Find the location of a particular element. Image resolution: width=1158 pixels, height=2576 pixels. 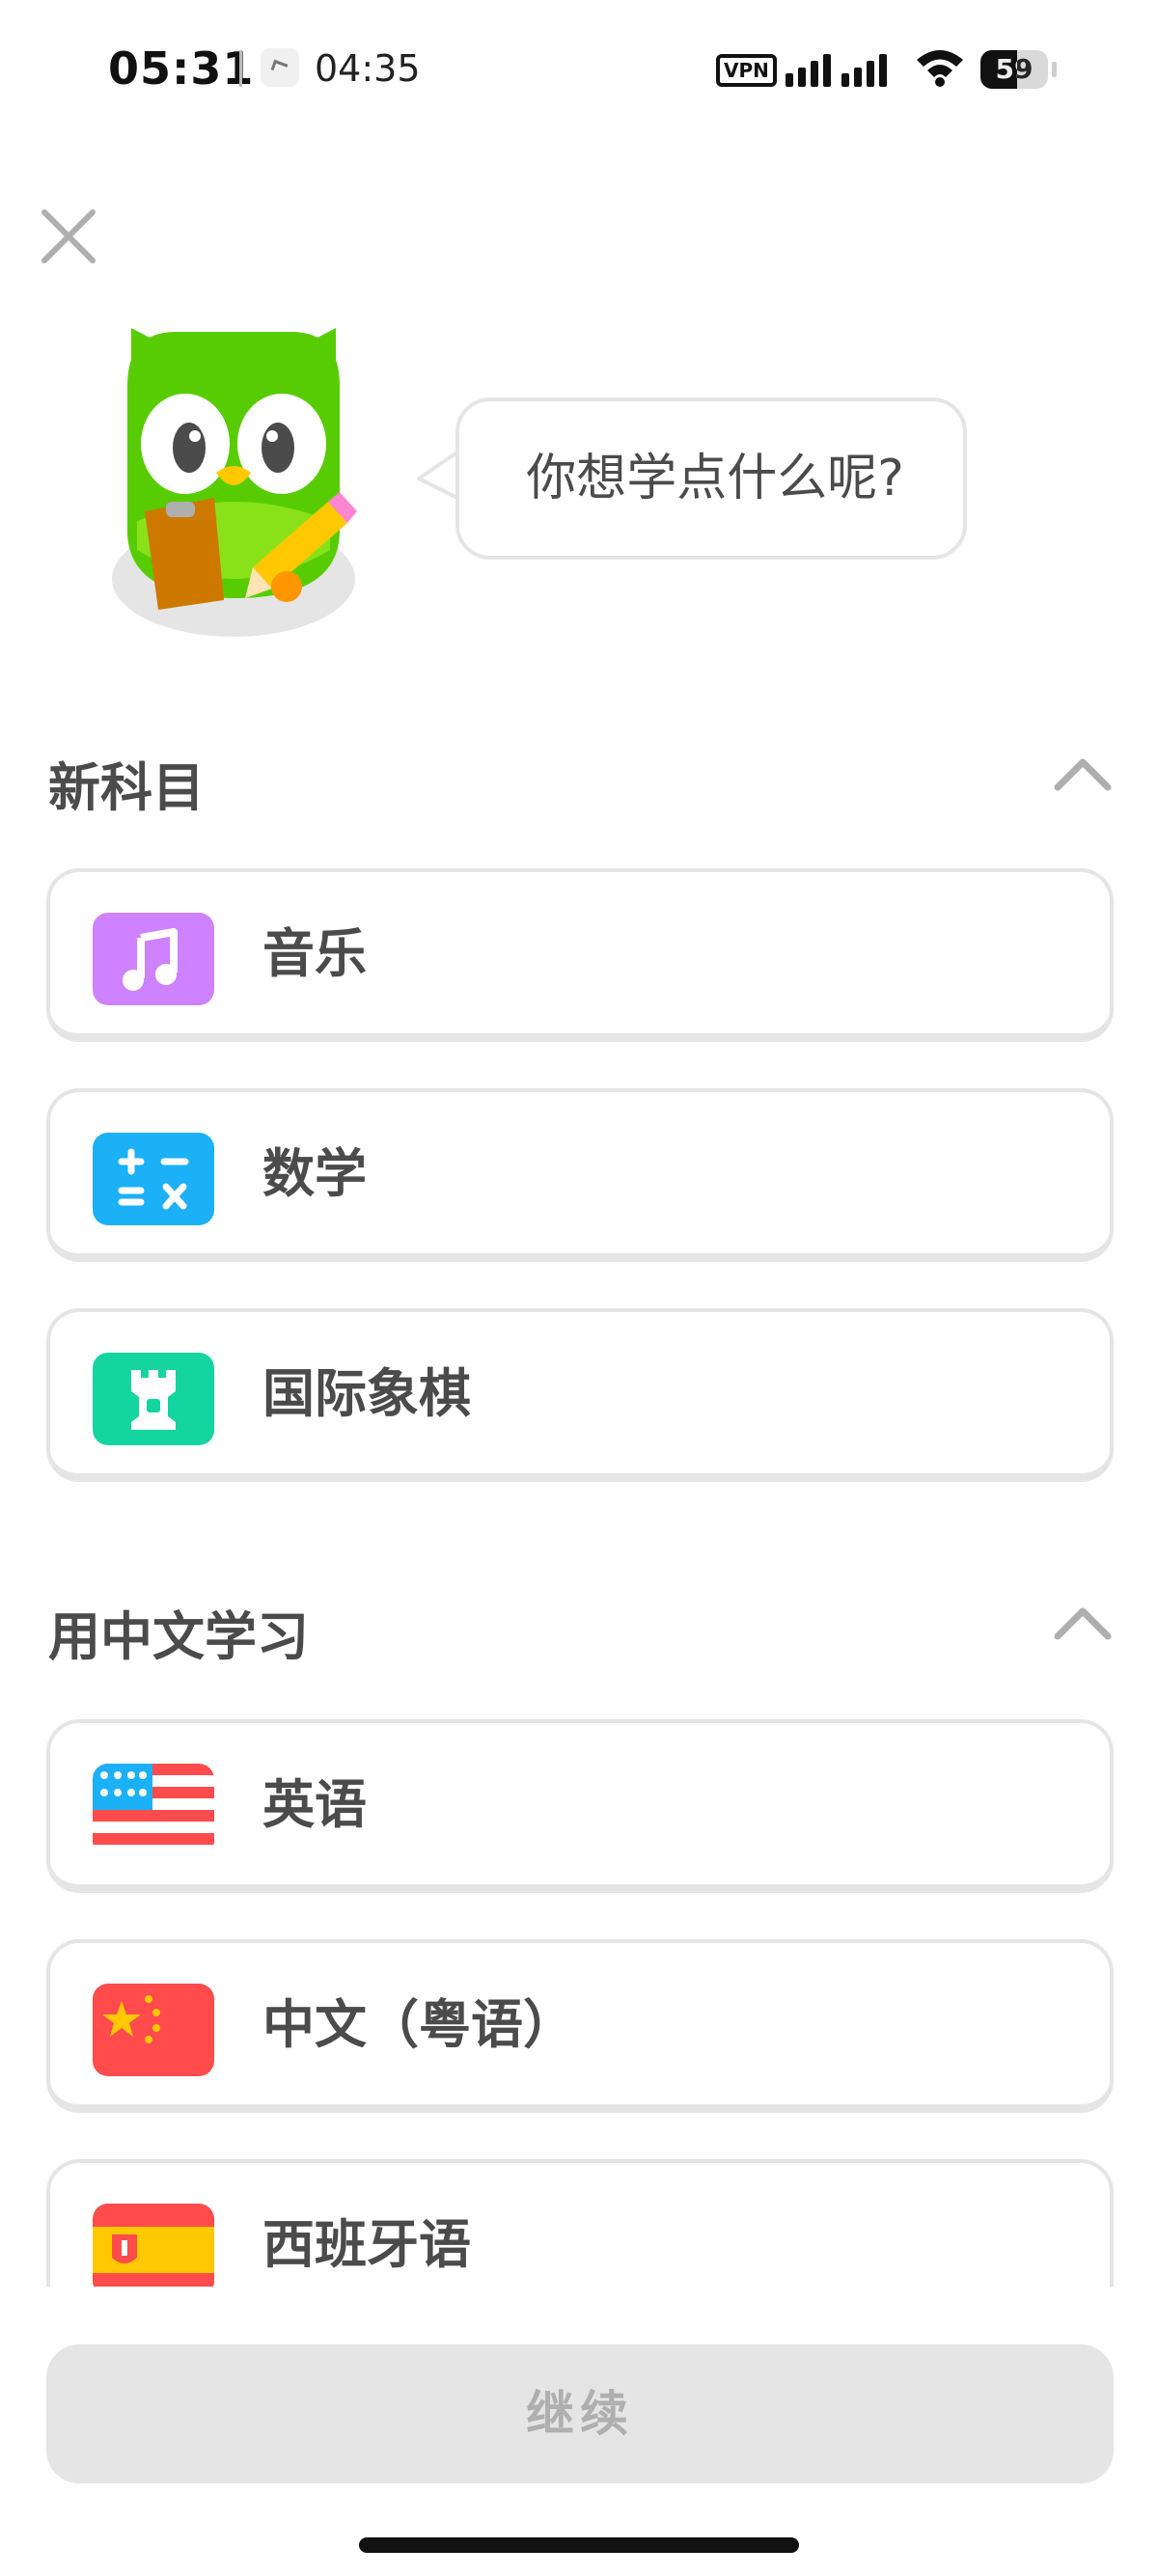

continue-button: 继续 is located at coordinates (580, 2413).